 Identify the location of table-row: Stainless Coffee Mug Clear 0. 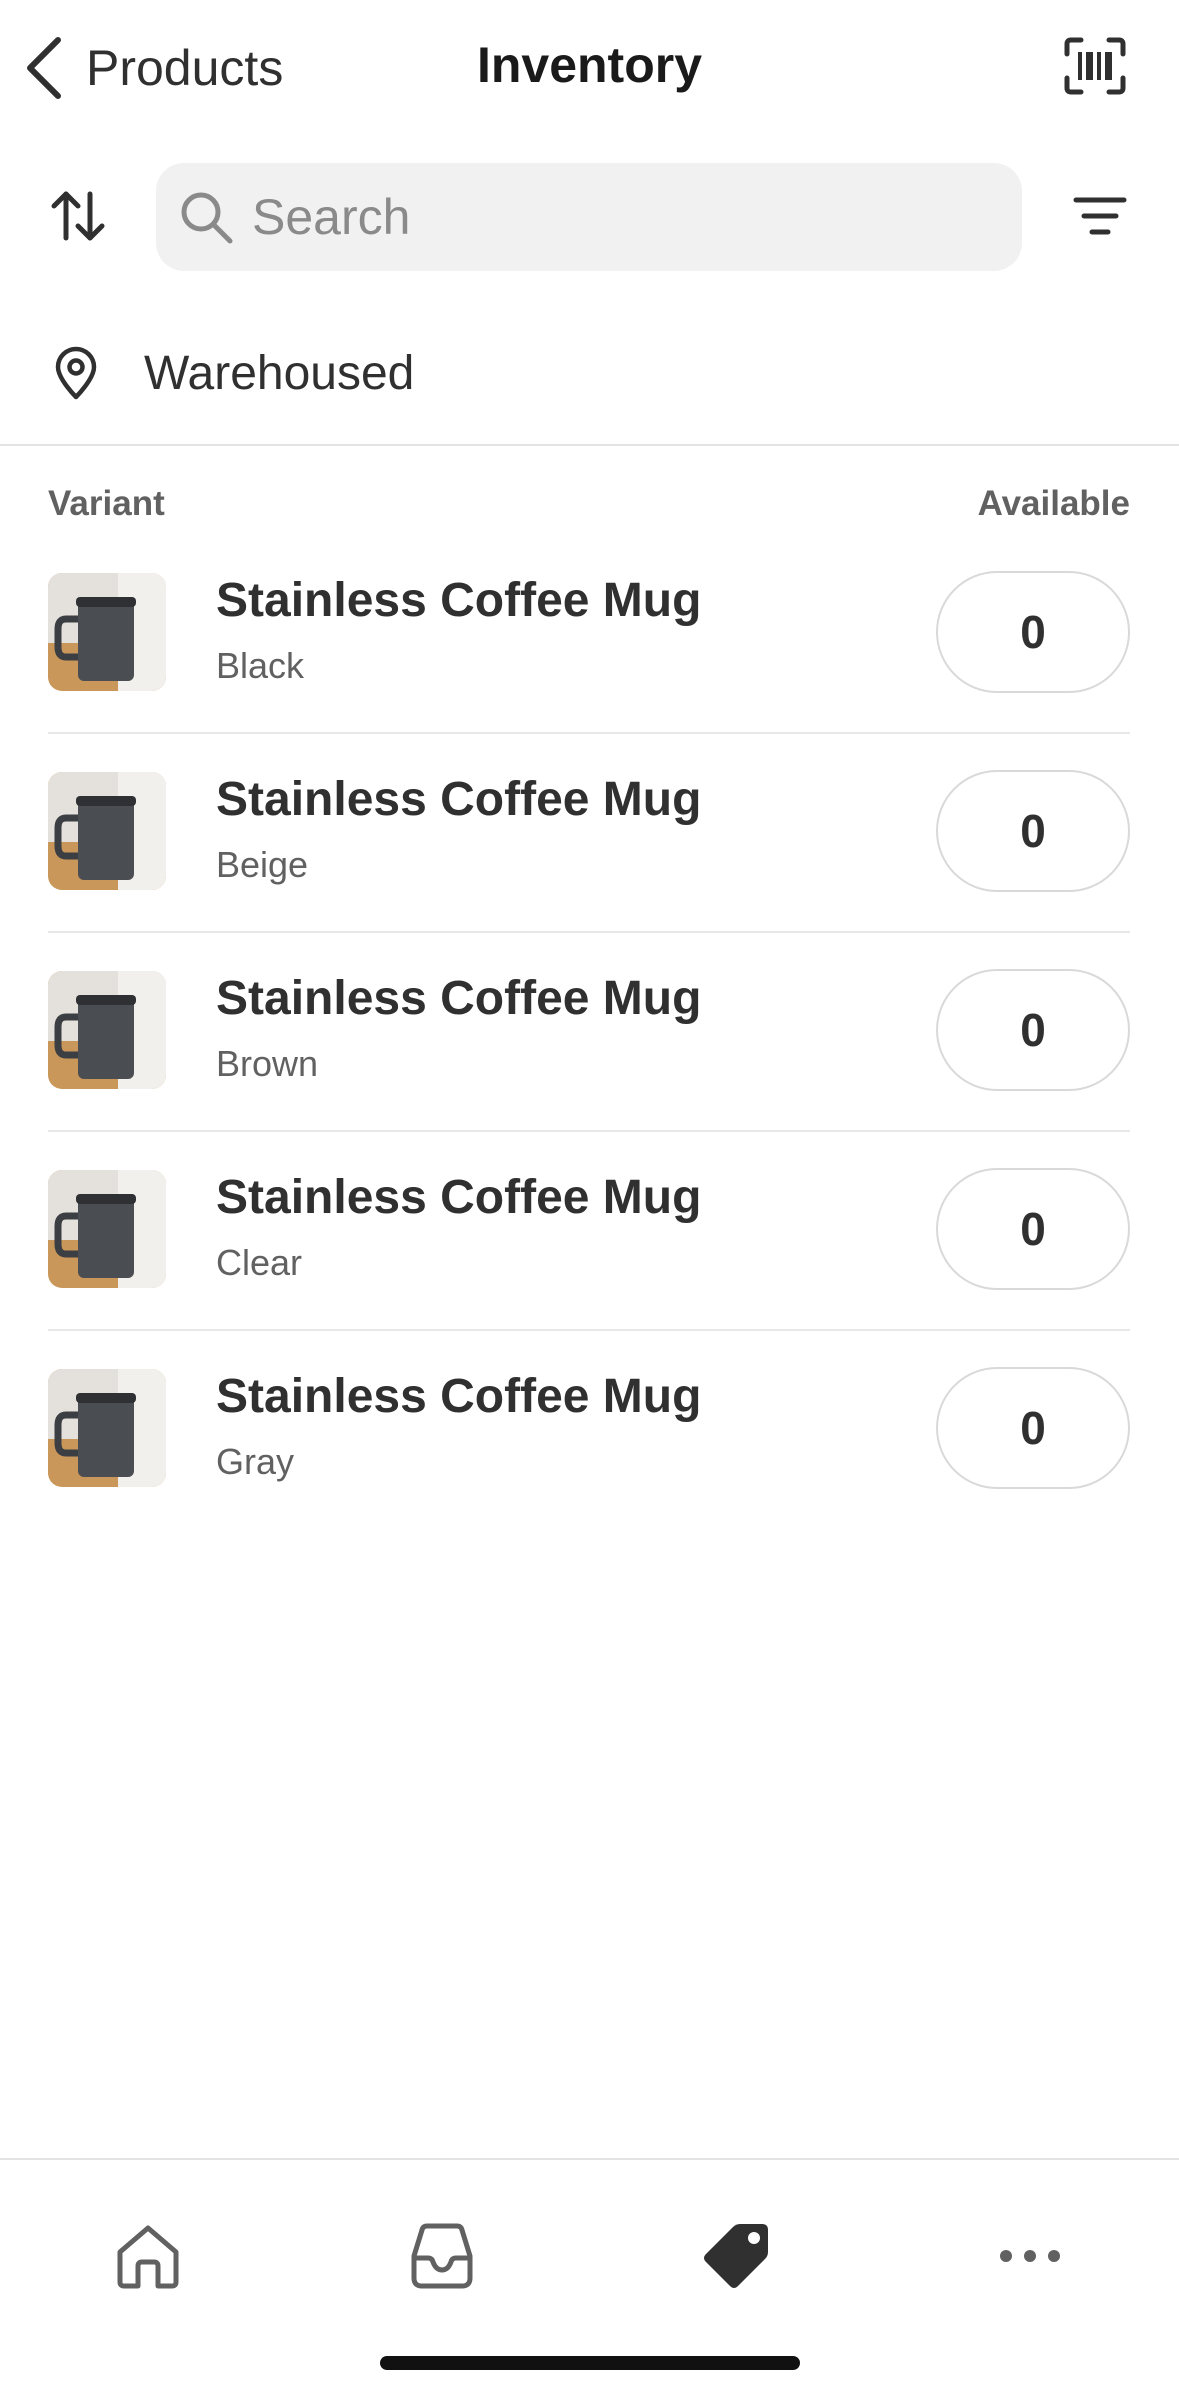
(589, 1231).